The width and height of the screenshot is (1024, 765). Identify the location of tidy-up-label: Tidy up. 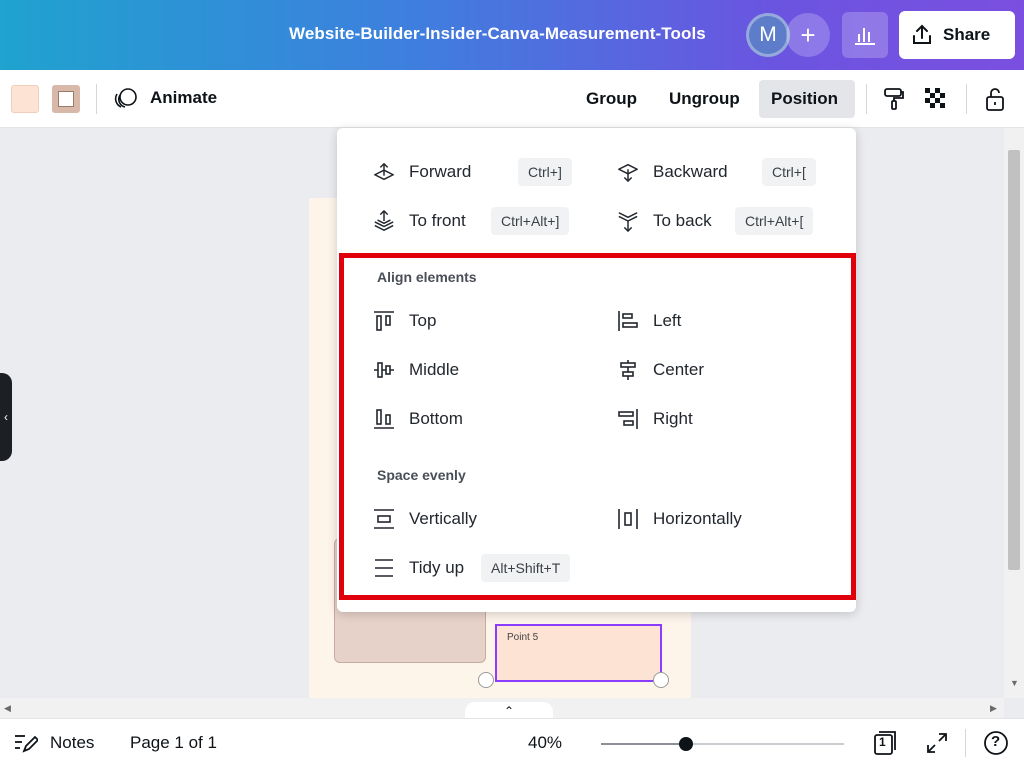
(437, 567).